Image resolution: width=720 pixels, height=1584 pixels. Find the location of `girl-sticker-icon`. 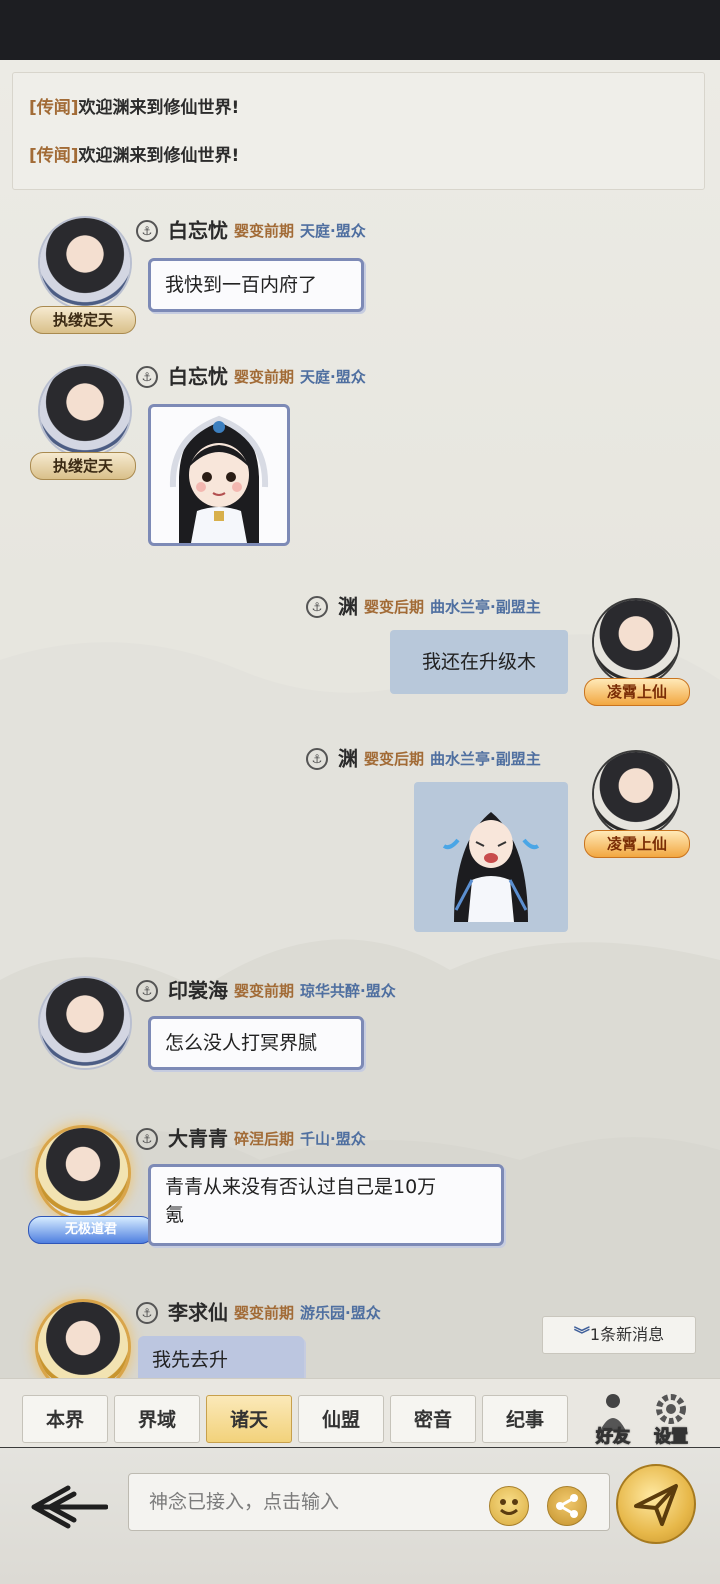

girl-sticker-icon is located at coordinates (219, 479).